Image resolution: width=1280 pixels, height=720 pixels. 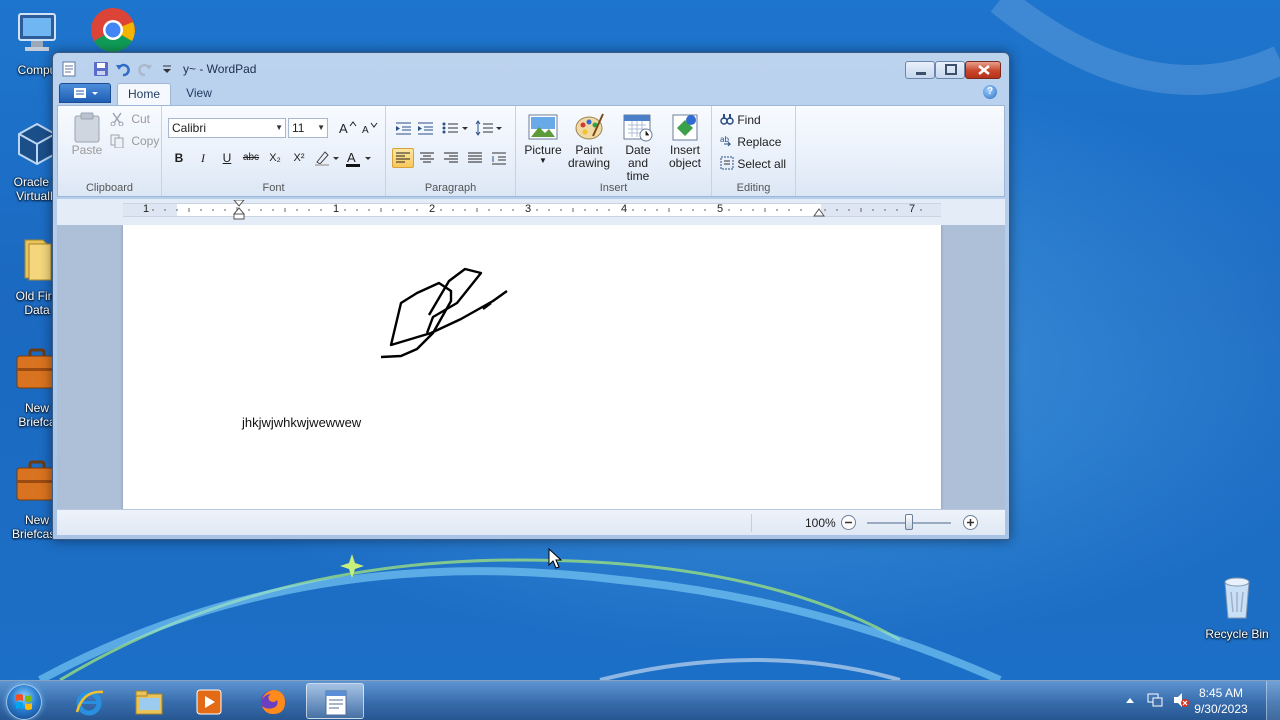 I want to click on font-size-select: 11 ▼, so click(x=308, y=128).